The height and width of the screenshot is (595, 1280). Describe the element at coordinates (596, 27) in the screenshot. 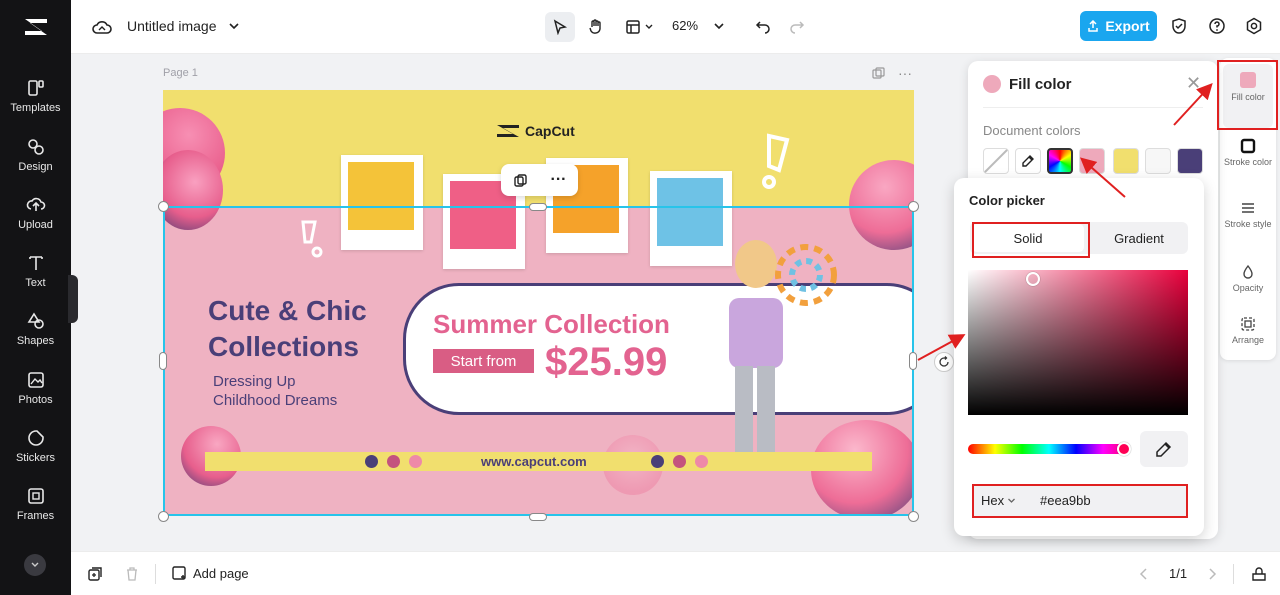

I see `hand-tool-button` at that location.